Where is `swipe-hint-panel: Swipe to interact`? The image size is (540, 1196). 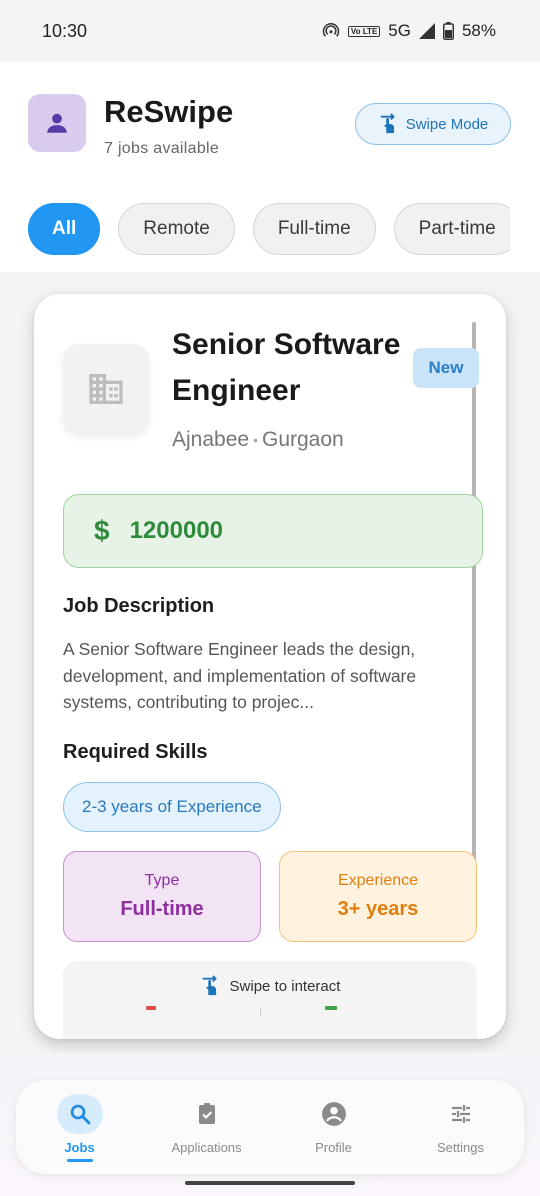
swipe-hint-panel: Swipe to interact is located at coordinates (270, 1000).